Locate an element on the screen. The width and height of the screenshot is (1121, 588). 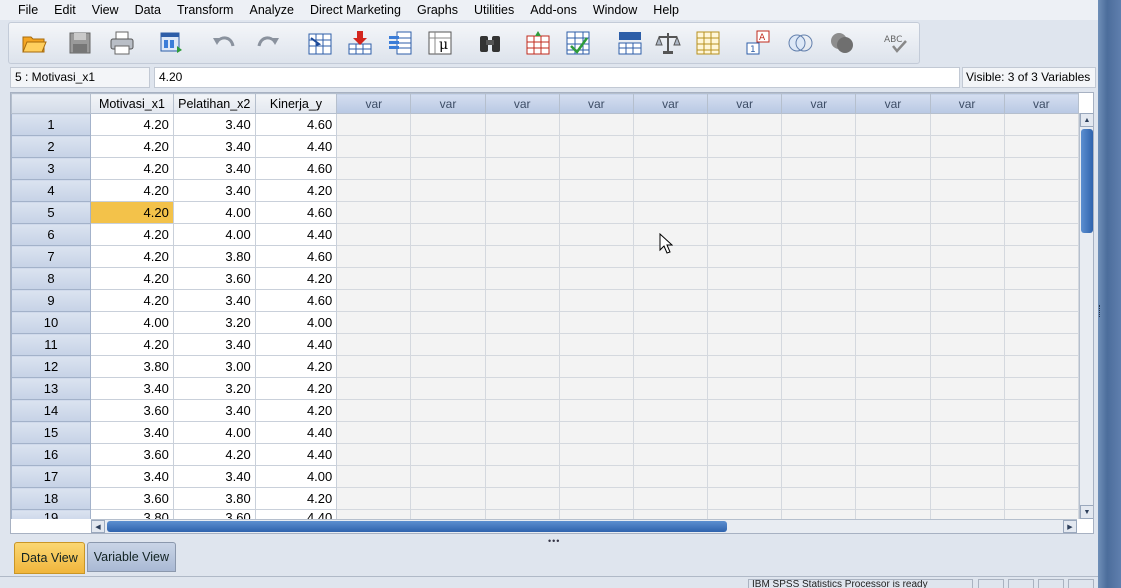
tab-data-view: Data View is located at coordinates (49, 558).